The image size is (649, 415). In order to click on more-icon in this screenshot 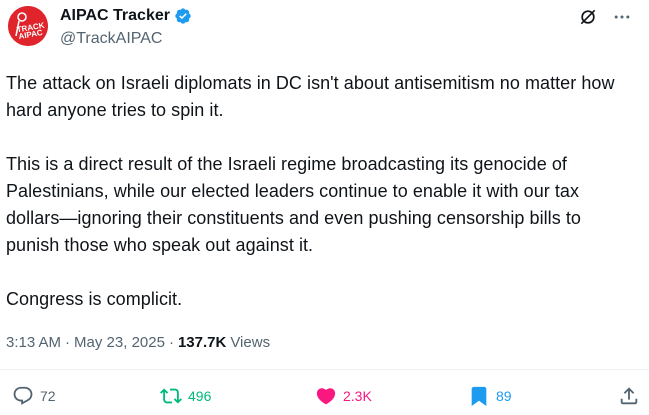, I will do `click(622, 17)`.